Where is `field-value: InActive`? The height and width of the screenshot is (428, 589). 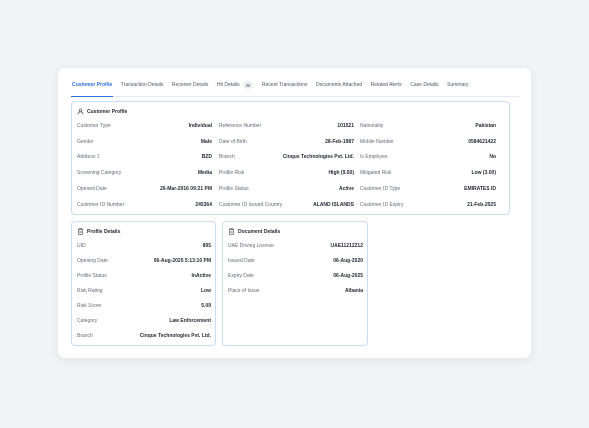
field-value: InActive is located at coordinates (201, 276).